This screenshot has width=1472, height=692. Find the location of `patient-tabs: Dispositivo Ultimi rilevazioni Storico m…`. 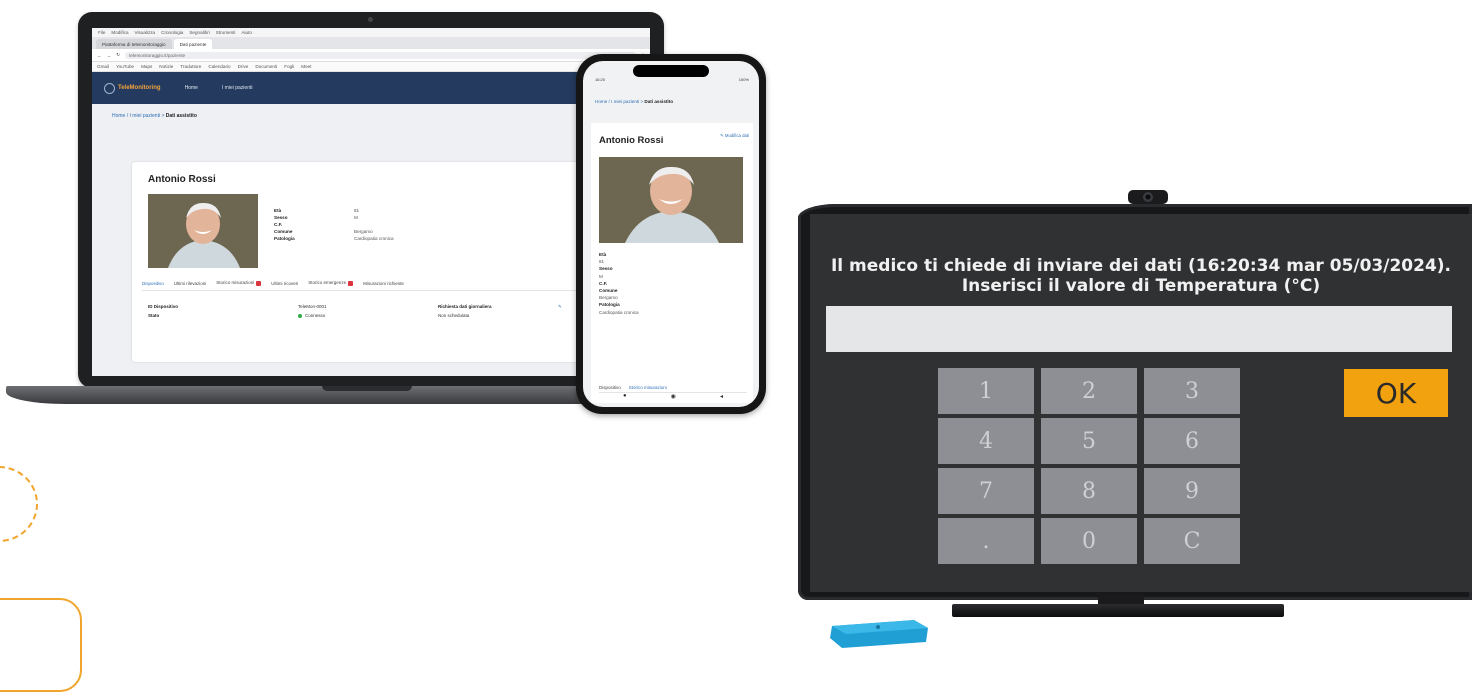

patient-tabs: Dispositivo Ultimi rilevazioni Storico m… is located at coordinates (394, 283).